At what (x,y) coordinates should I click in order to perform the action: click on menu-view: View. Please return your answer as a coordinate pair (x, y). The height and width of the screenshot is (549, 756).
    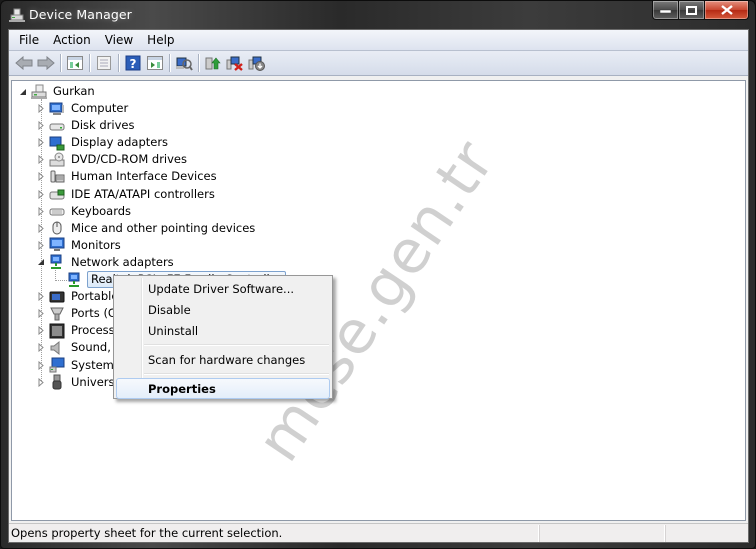
    Looking at the image, I should click on (119, 40).